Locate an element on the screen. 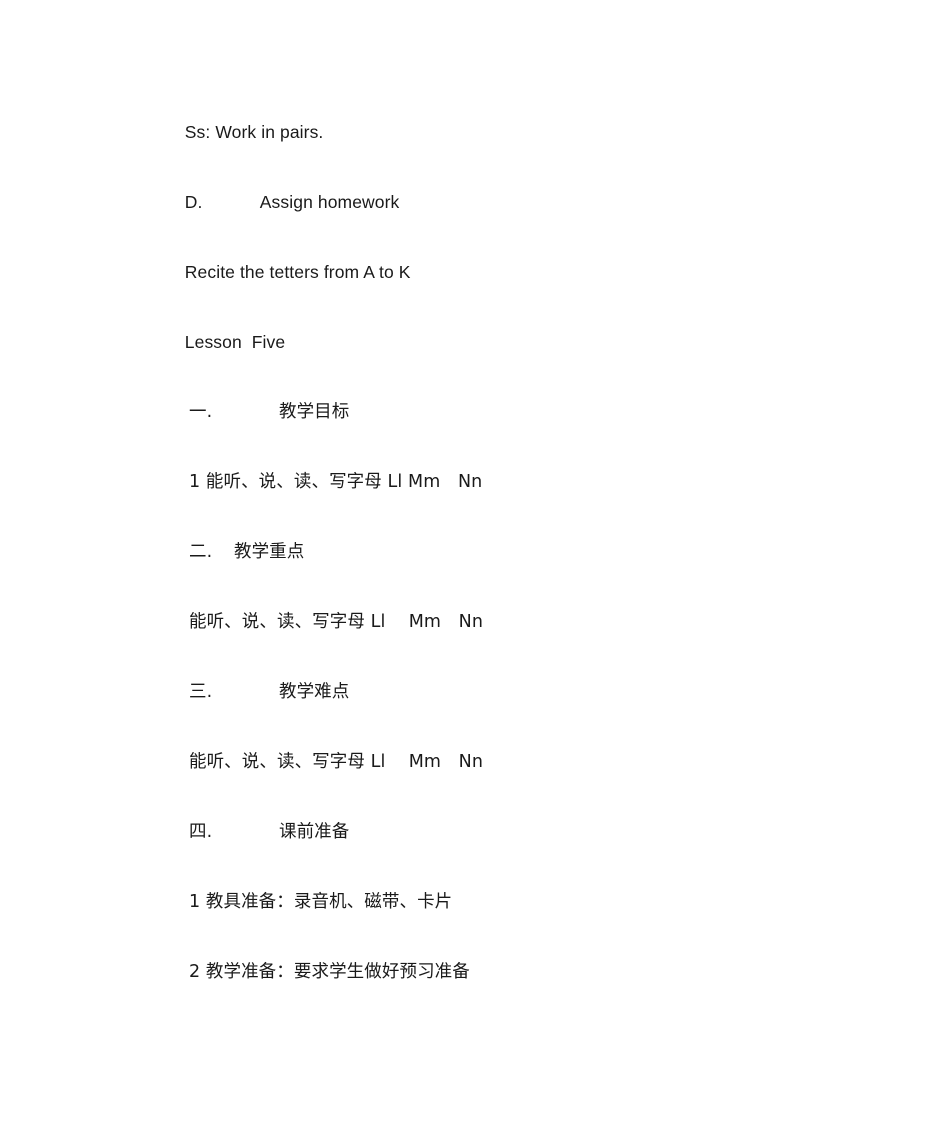 Image resolution: width=945 pixels, height=1123 pixels. heading-teaching-focus: 二. 教学重点 is located at coordinates (520, 551).